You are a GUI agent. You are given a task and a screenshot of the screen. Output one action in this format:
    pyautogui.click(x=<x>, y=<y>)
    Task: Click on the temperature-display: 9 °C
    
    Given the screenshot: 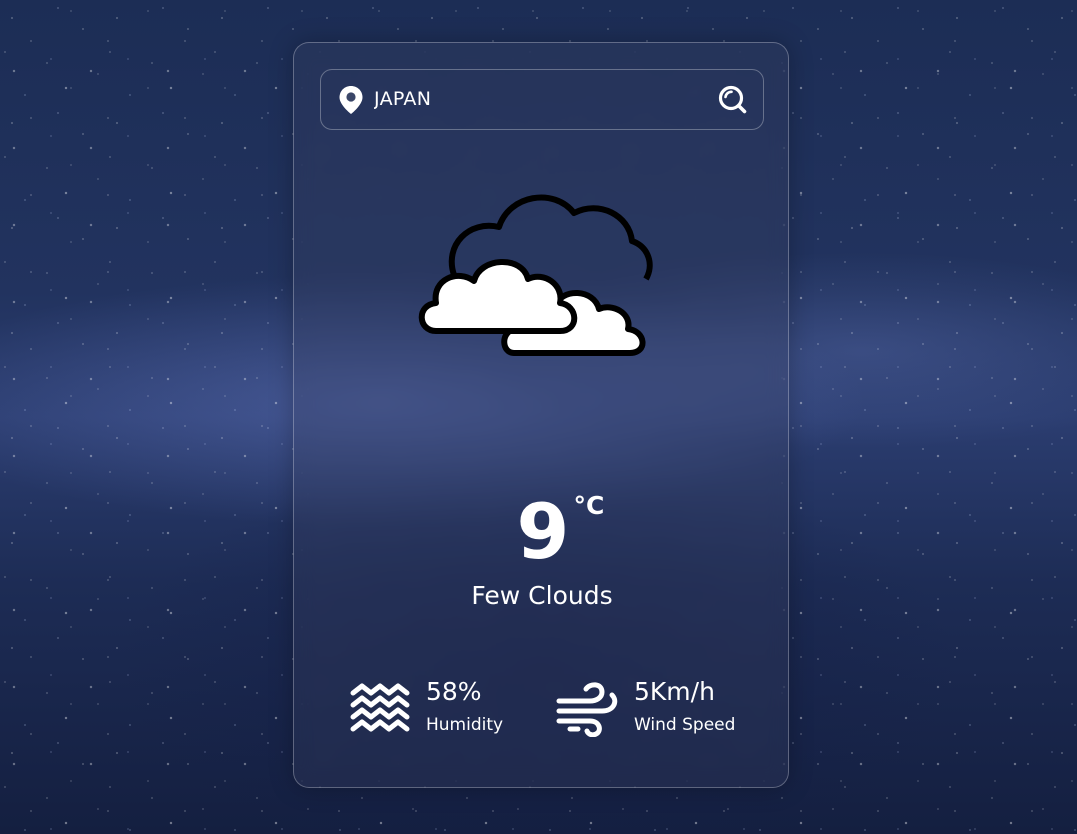 What is the action you would take?
    pyautogui.click(x=542, y=532)
    